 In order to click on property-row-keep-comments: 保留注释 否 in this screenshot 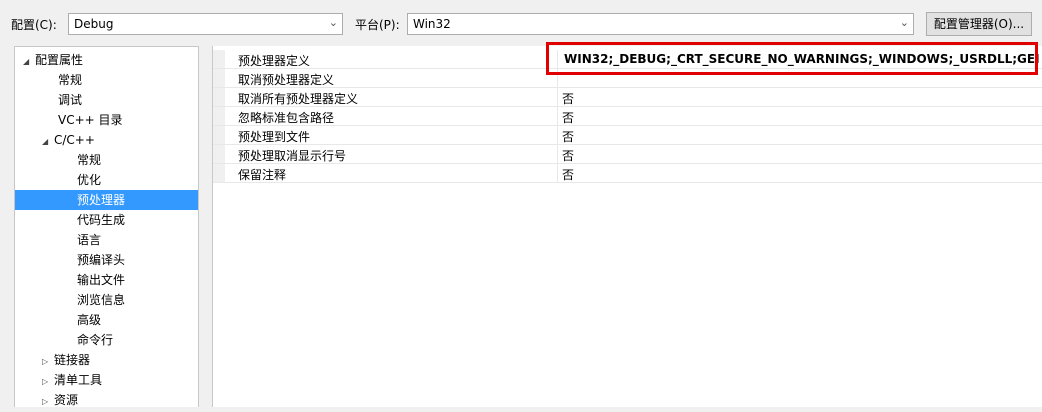, I will do `click(627, 173)`.